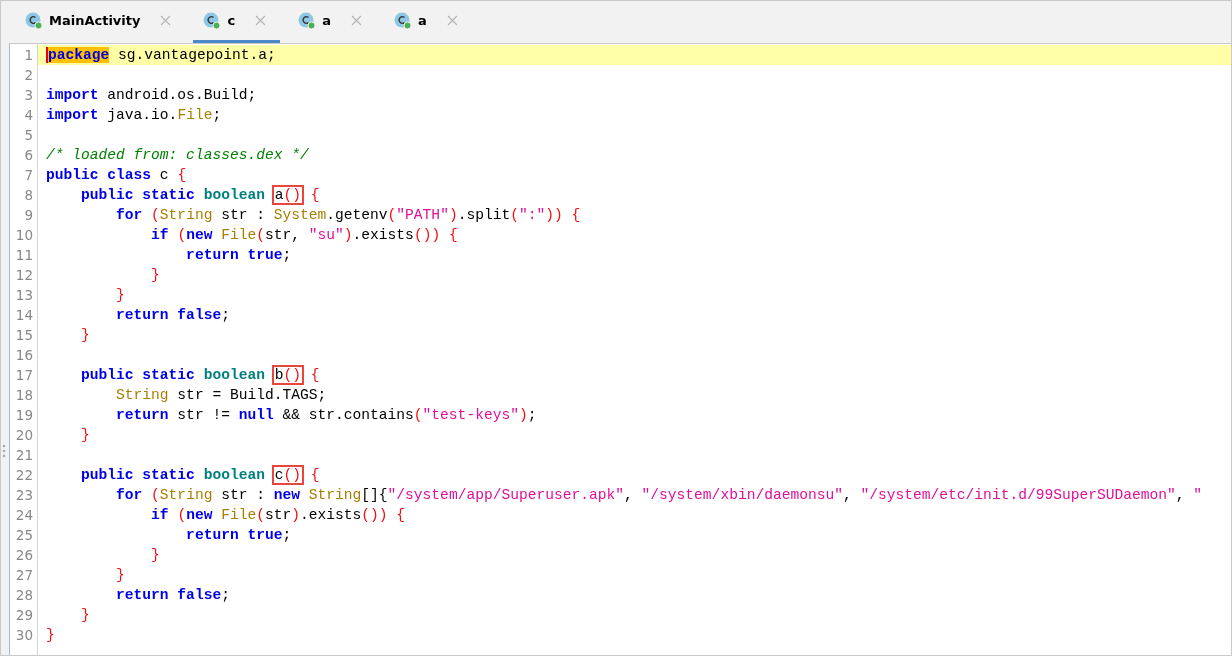 Image resolution: width=1232 pixels, height=656 pixels. What do you see at coordinates (24, 355) in the screenshot?
I see `line-number: 16` at bounding box center [24, 355].